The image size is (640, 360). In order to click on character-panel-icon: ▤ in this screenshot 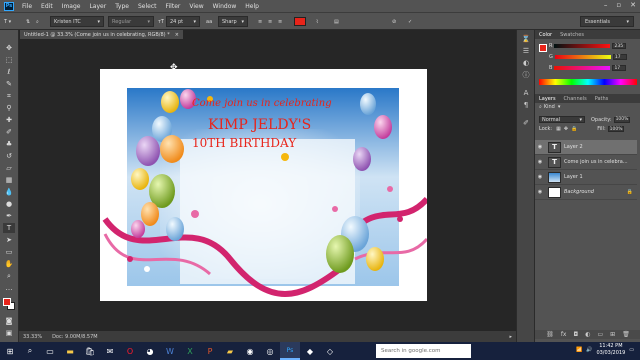, I will do `click(336, 21)`.